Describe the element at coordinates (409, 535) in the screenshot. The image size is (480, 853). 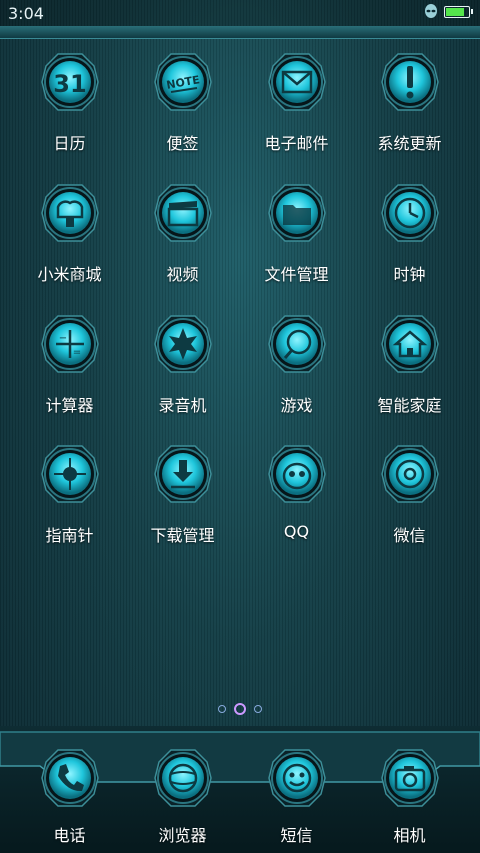
I see `app-label: 微信` at that location.